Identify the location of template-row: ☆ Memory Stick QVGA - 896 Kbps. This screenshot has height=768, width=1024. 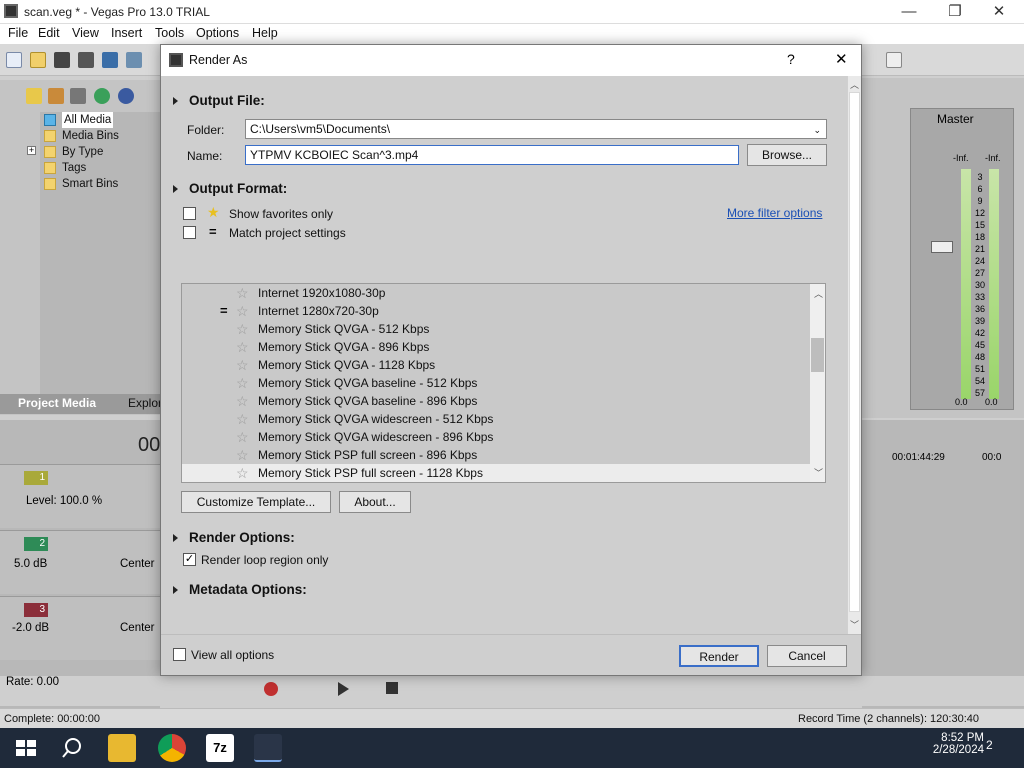
(496, 347).